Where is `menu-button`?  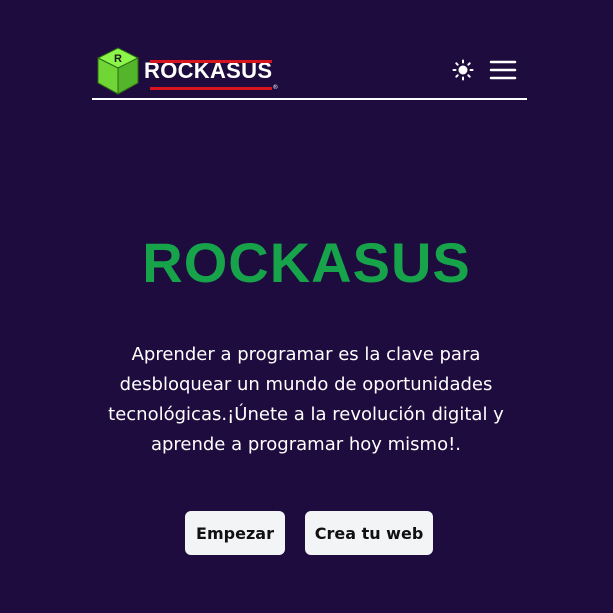
menu-button is located at coordinates (503, 70).